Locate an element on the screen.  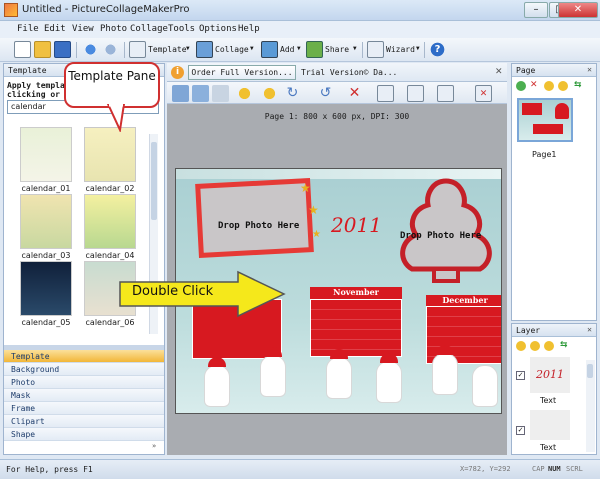
menu-photo: Photo is located at coordinates (113, 29).